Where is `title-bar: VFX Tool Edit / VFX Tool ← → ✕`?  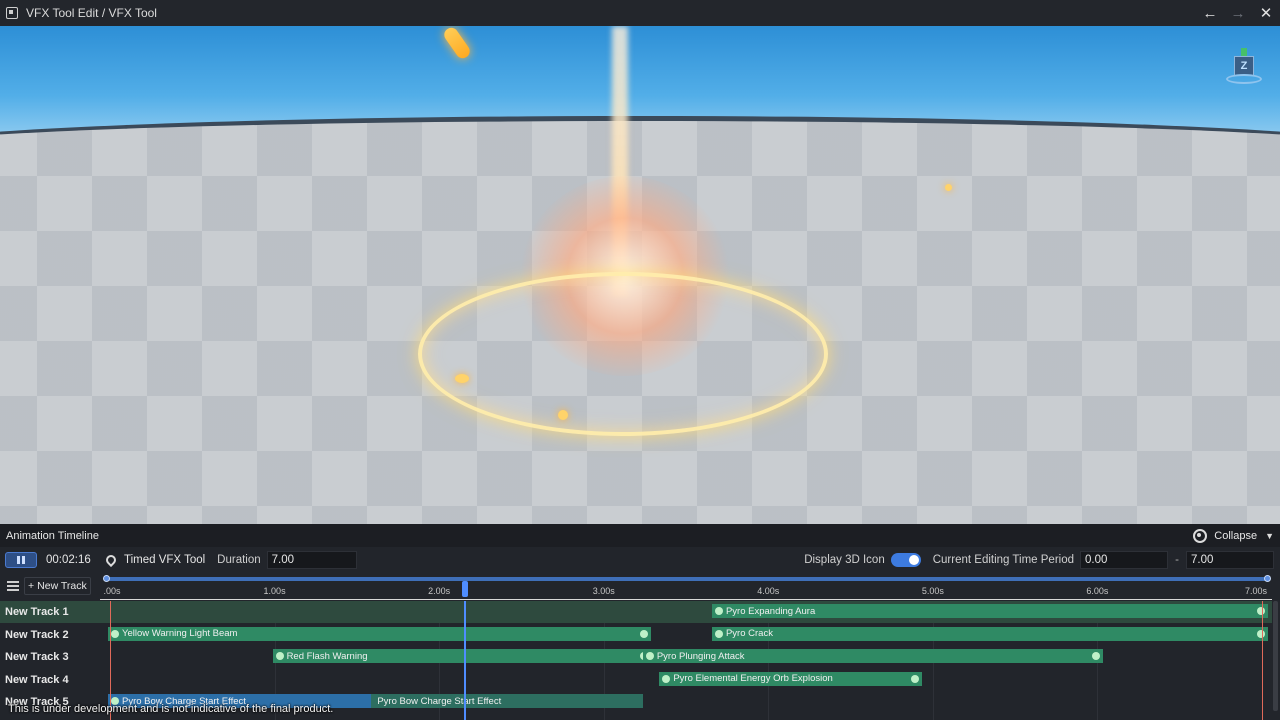
title-bar: VFX Tool Edit / VFX Tool ← → ✕ is located at coordinates (640, 13).